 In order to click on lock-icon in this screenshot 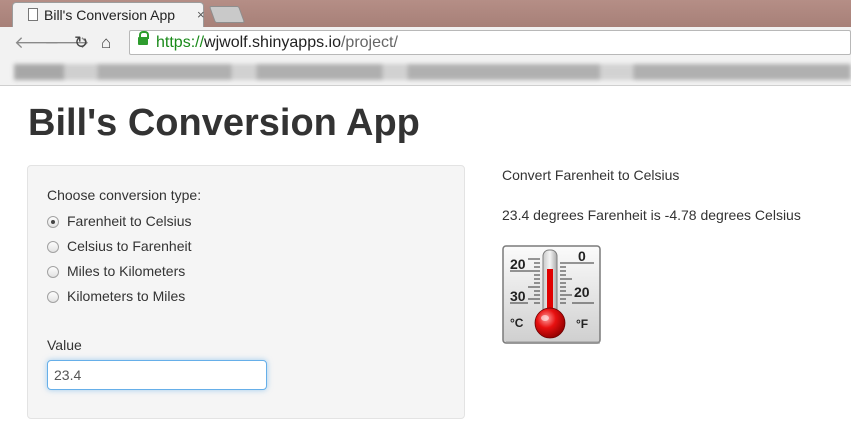, I will do `click(143, 38)`.